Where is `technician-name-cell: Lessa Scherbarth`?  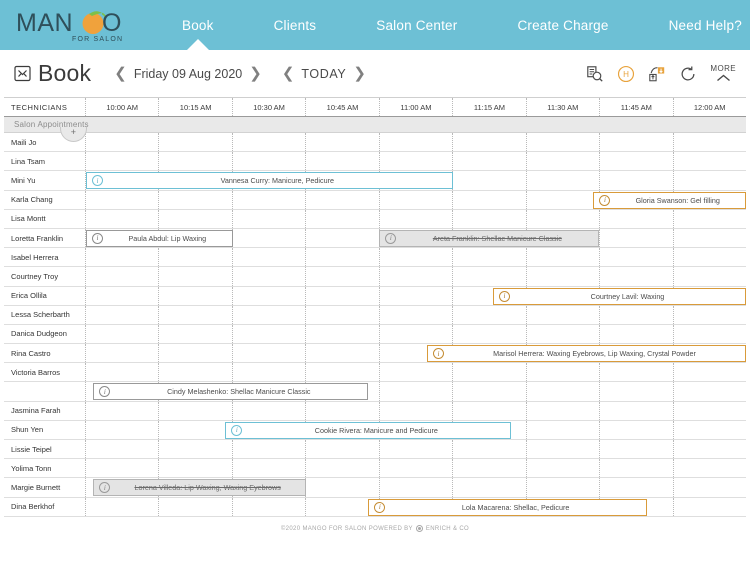
technician-name-cell: Lessa Scherbarth is located at coordinates (45, 314).